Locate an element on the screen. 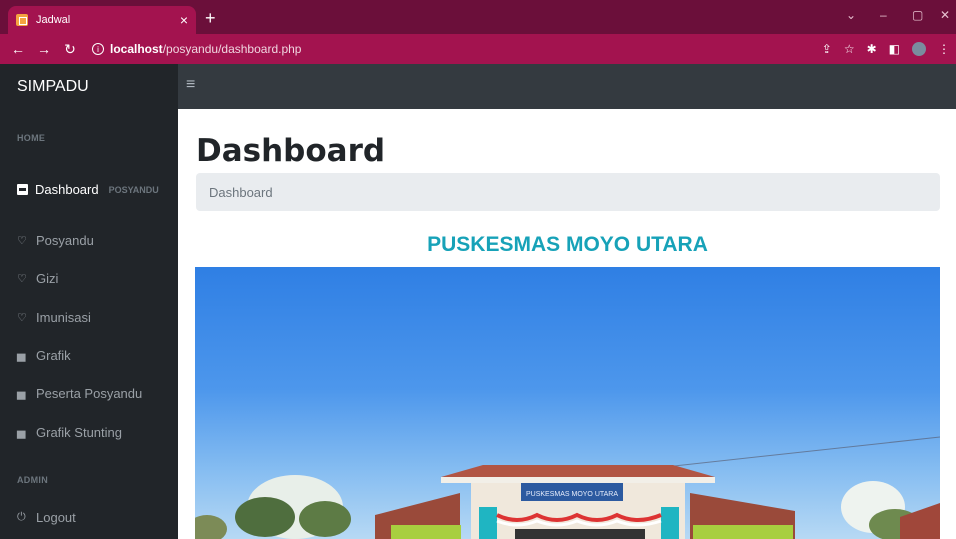 The width and height of the screenshot is (956, 539). sidebar-item-peserta-posyandu: ▅ Peserta Posyandu is located at coordinates (79, 393).